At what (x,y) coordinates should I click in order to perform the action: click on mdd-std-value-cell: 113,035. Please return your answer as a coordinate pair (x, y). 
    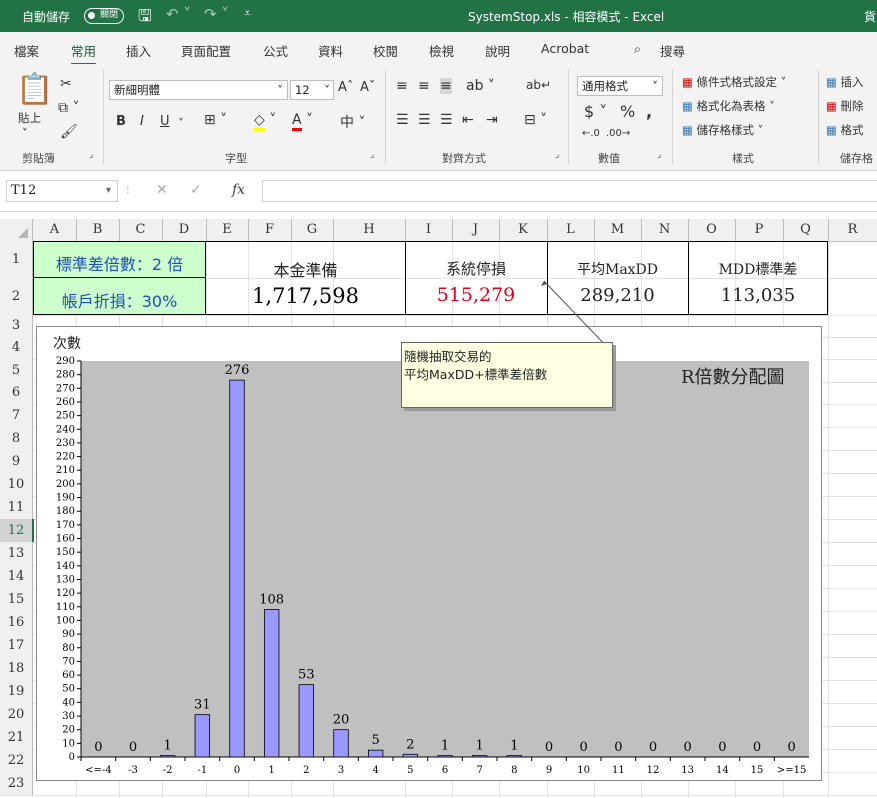
    Looking at the image, I should click on (758, 295).